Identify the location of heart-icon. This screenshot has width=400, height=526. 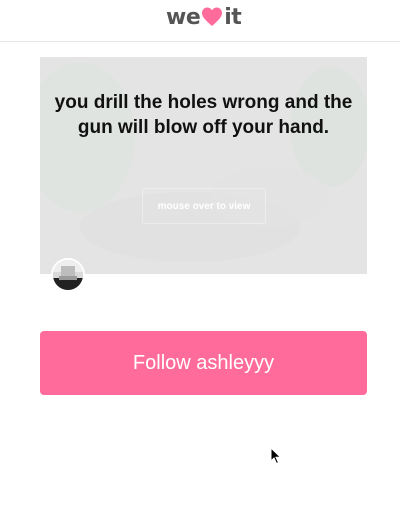
(212, 17).